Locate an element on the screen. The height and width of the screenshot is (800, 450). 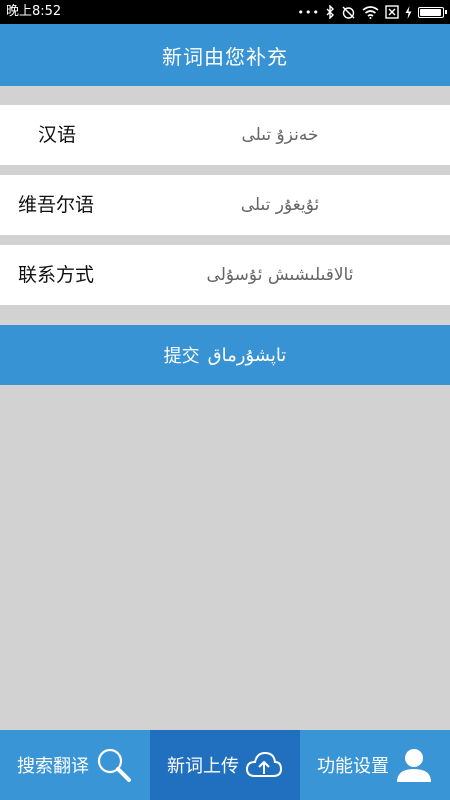
form-row-contact: 联系方式 is located at coordinates (225, 275).